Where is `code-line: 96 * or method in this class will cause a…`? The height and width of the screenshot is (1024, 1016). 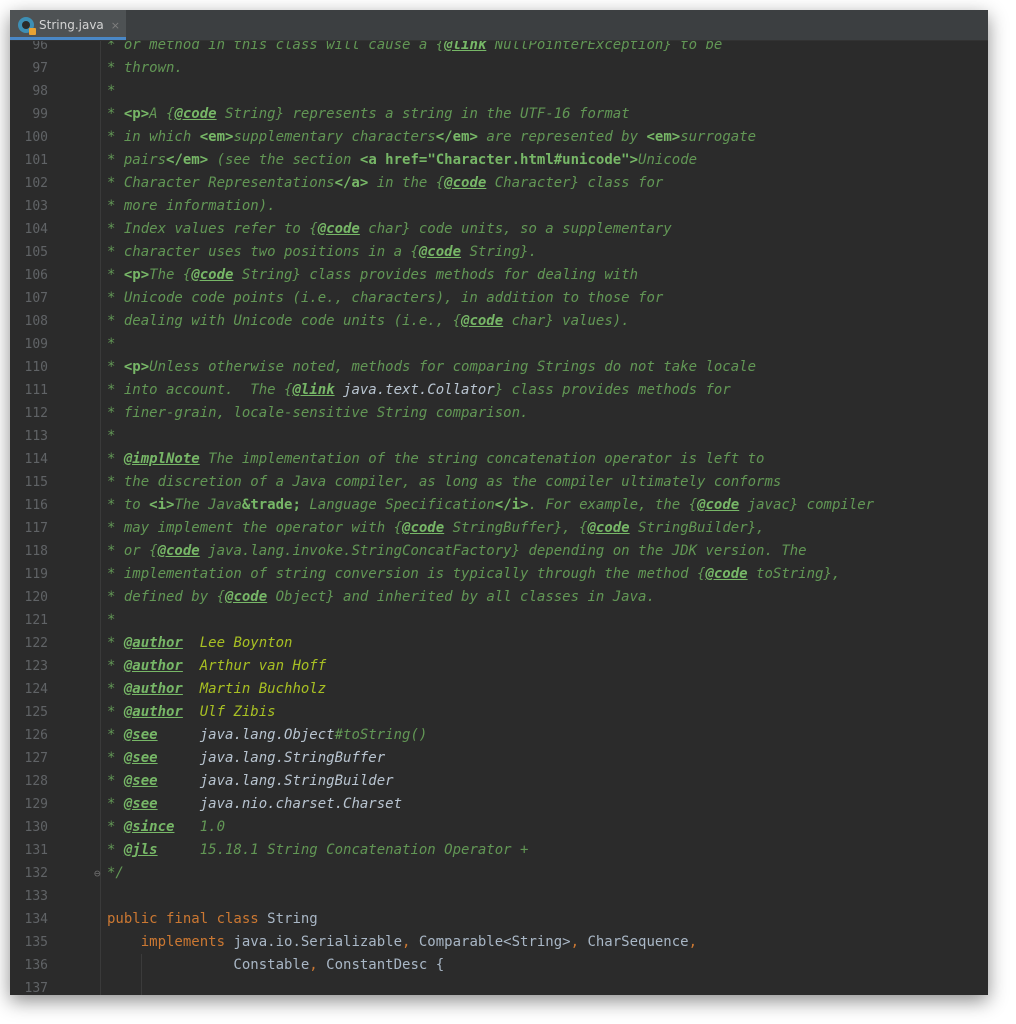
code-line: 96 * or method in this class will cause a… is located at coordinates (499, 49).